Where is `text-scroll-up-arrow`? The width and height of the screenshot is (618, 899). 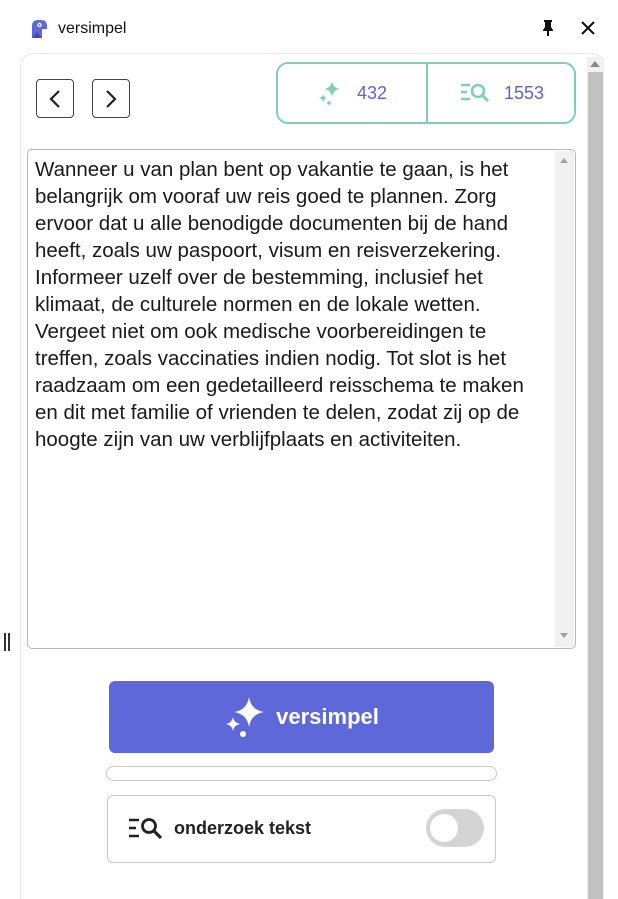 text-scroll-up-arrow is located at coordinates (564, 160).